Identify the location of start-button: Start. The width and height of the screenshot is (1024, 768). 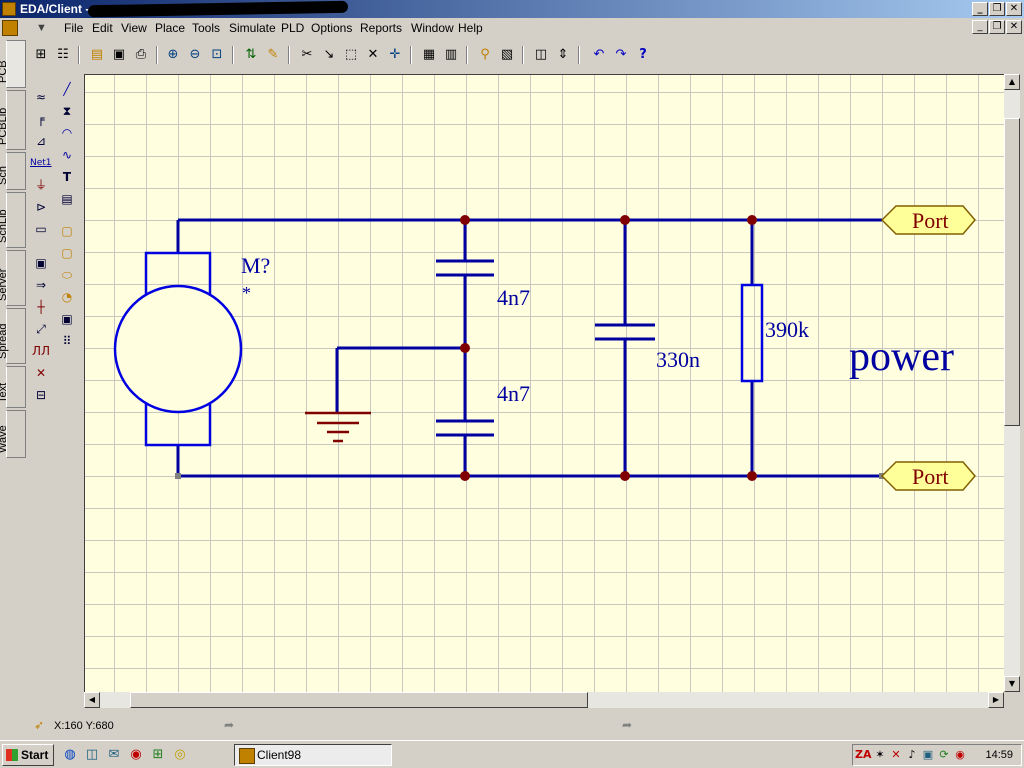
(28, 755).